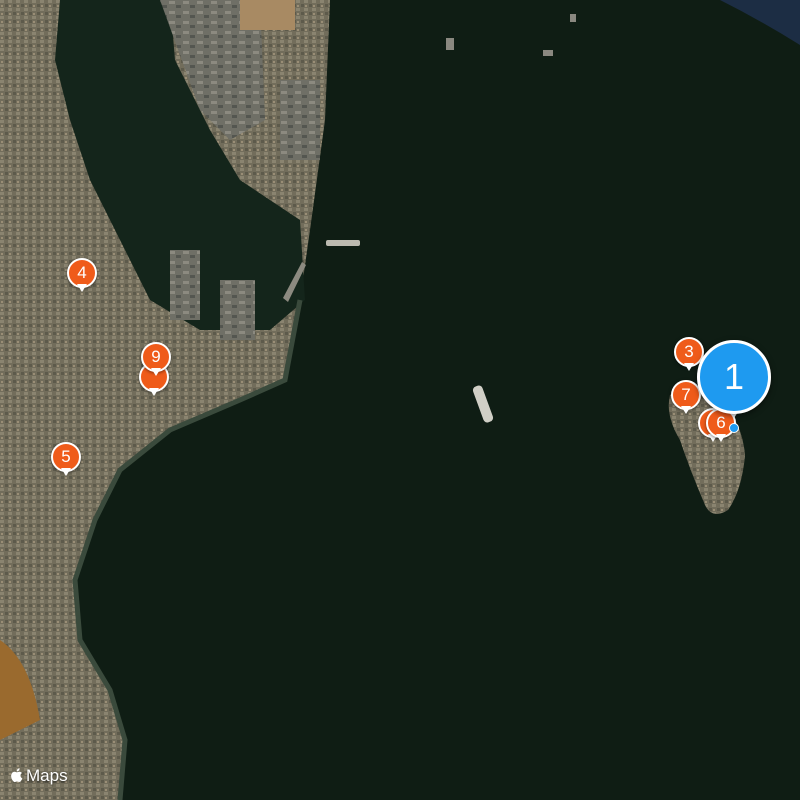 The width and height of the screenshot is (800, 800). Describe the element at coordinates (185, 285) in the screenshot. I see `pier-middle` at that location.